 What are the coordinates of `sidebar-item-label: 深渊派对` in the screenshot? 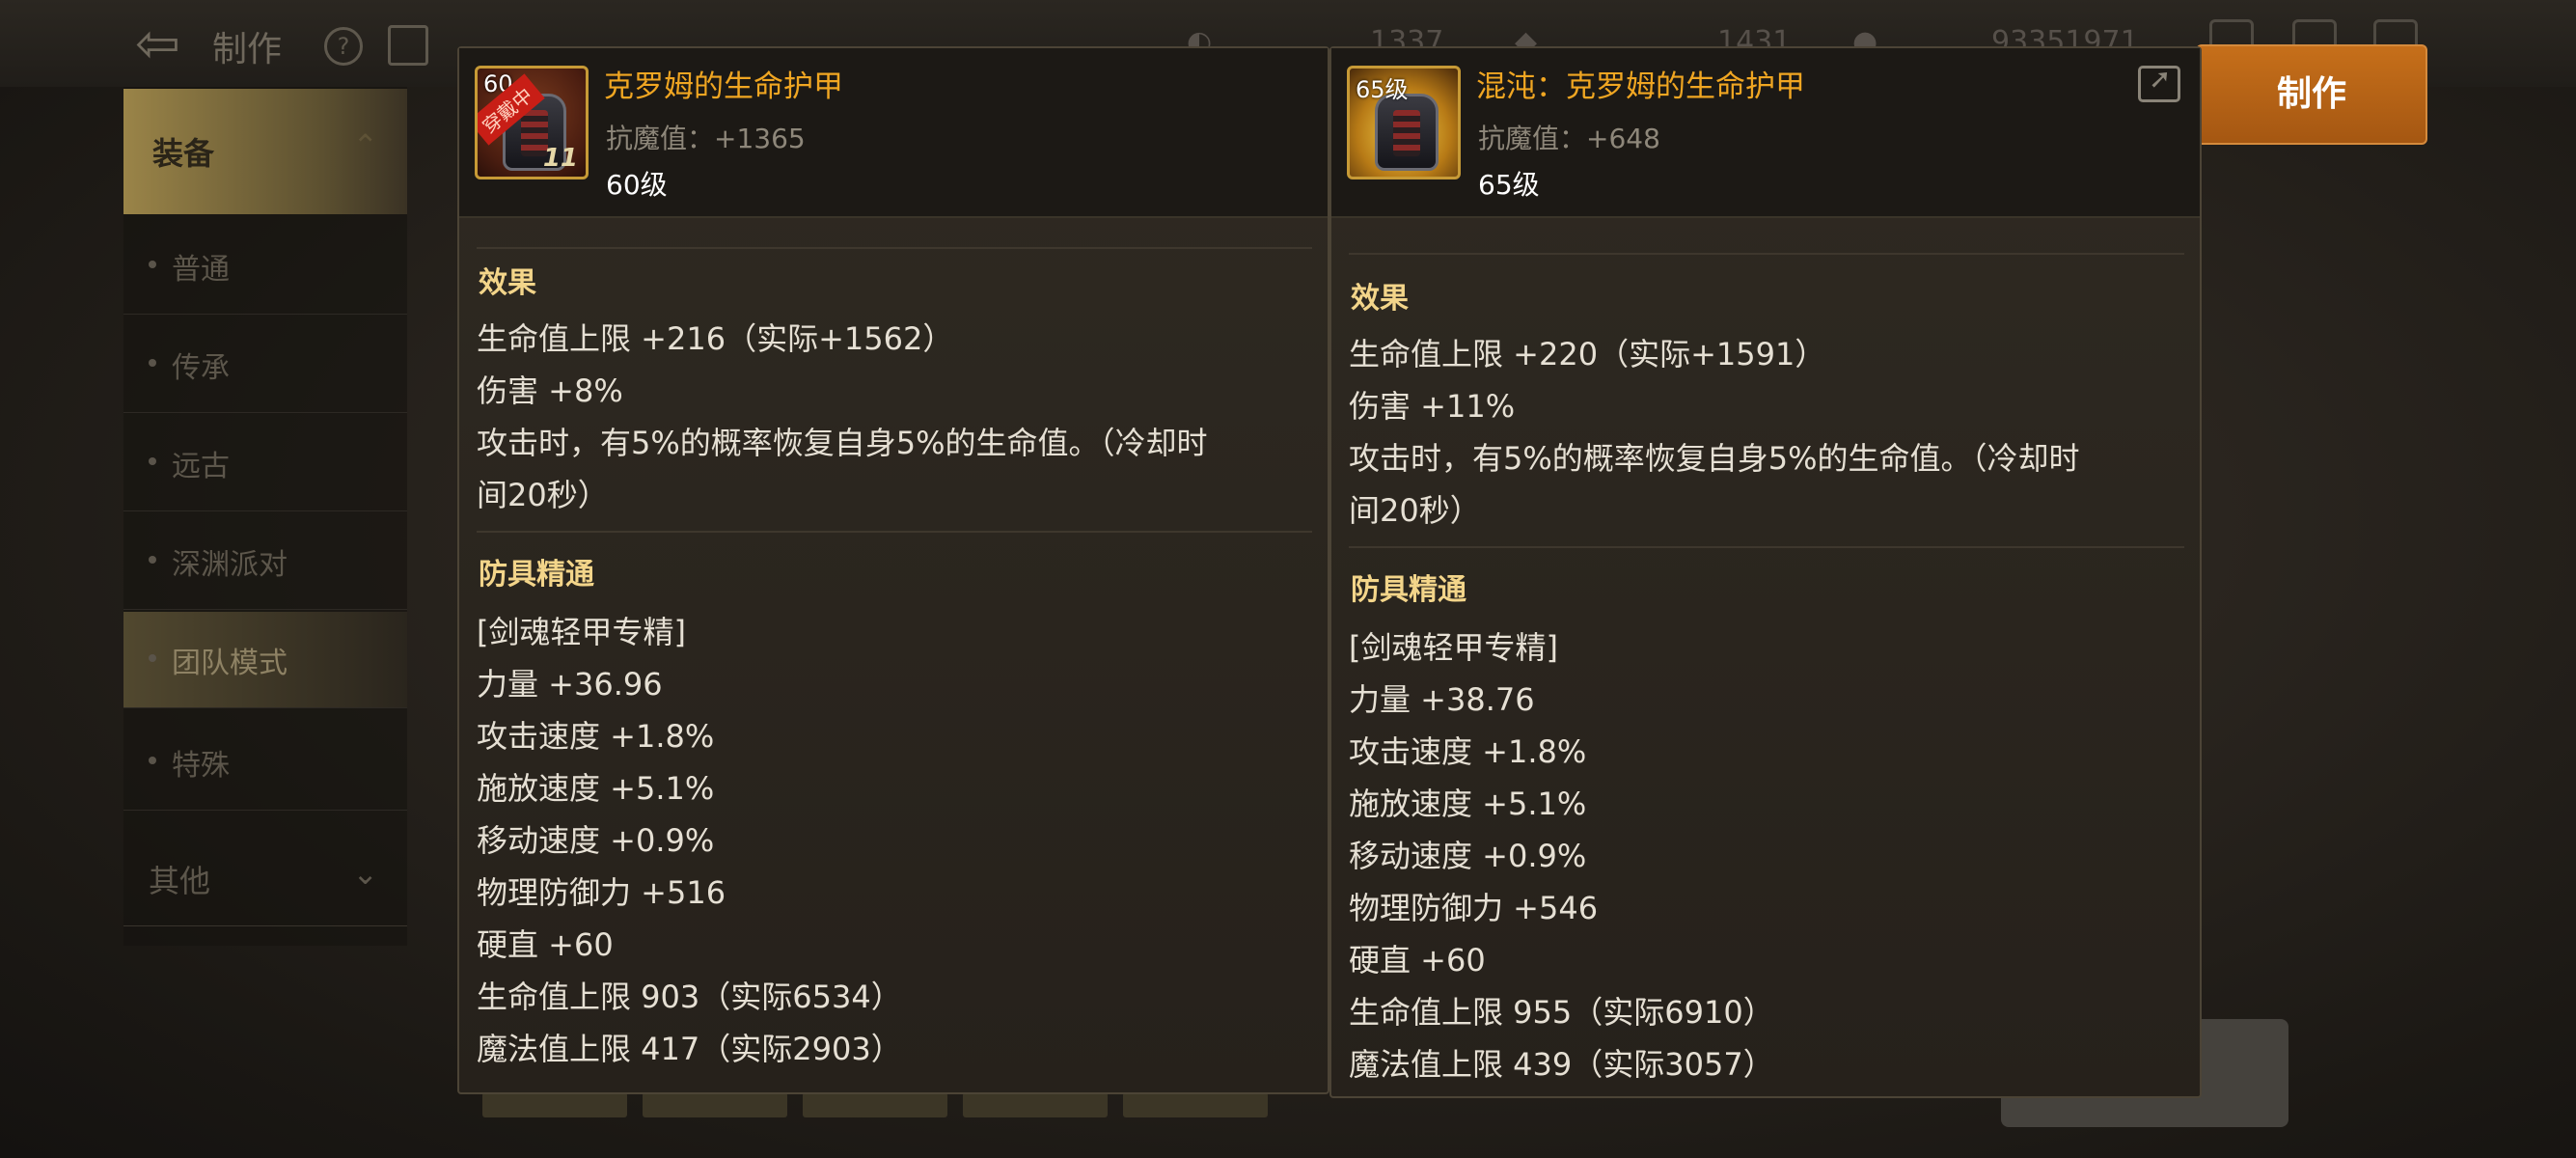 It's located at (230, 565).